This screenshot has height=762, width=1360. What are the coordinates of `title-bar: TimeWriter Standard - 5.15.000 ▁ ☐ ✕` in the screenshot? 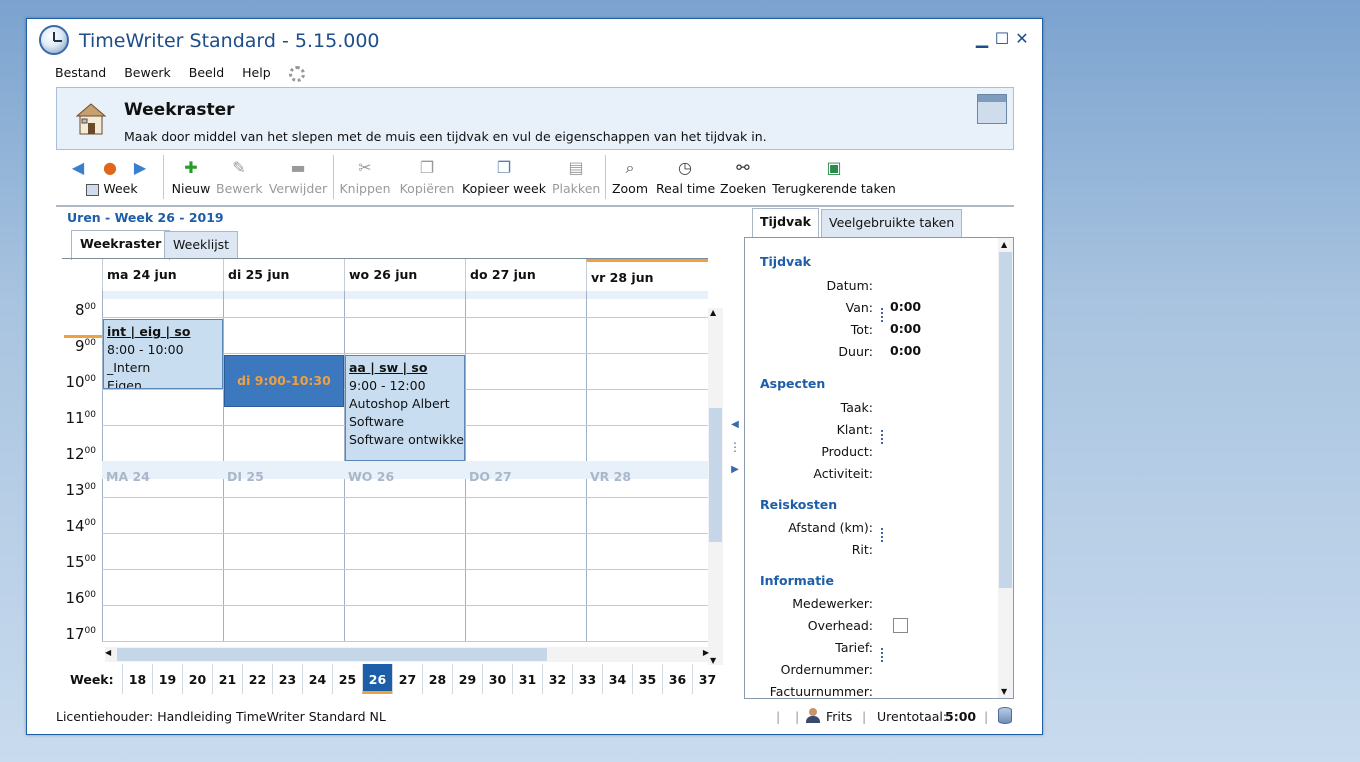 It's located at (534, 40).